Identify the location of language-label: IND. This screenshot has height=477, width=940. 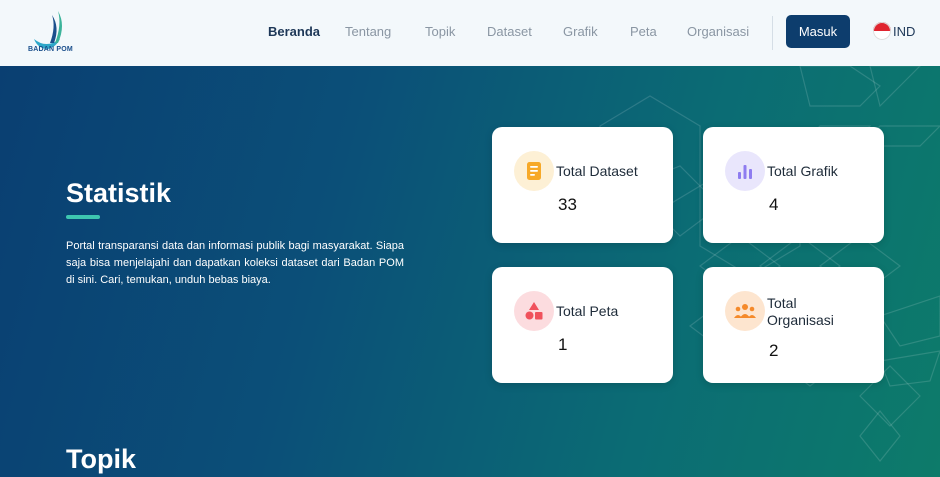
(904, 31).